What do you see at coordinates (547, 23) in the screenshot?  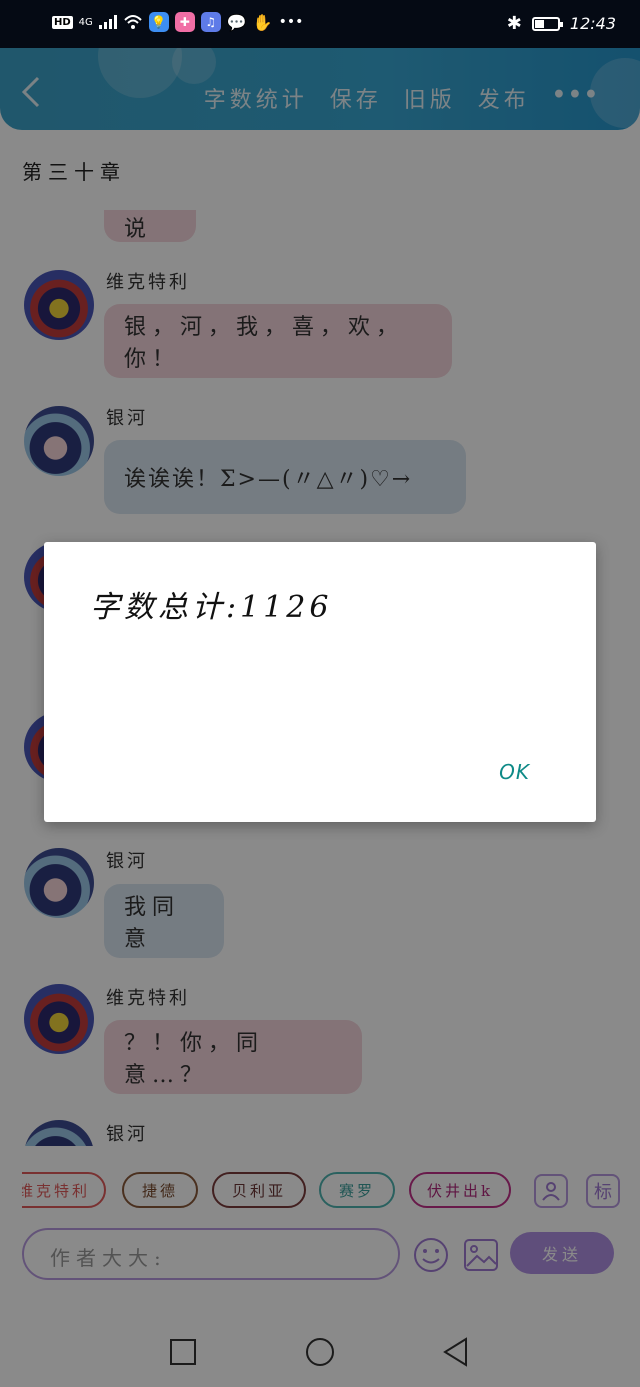 I see `battery-icon` at bounding box center [547, 23].